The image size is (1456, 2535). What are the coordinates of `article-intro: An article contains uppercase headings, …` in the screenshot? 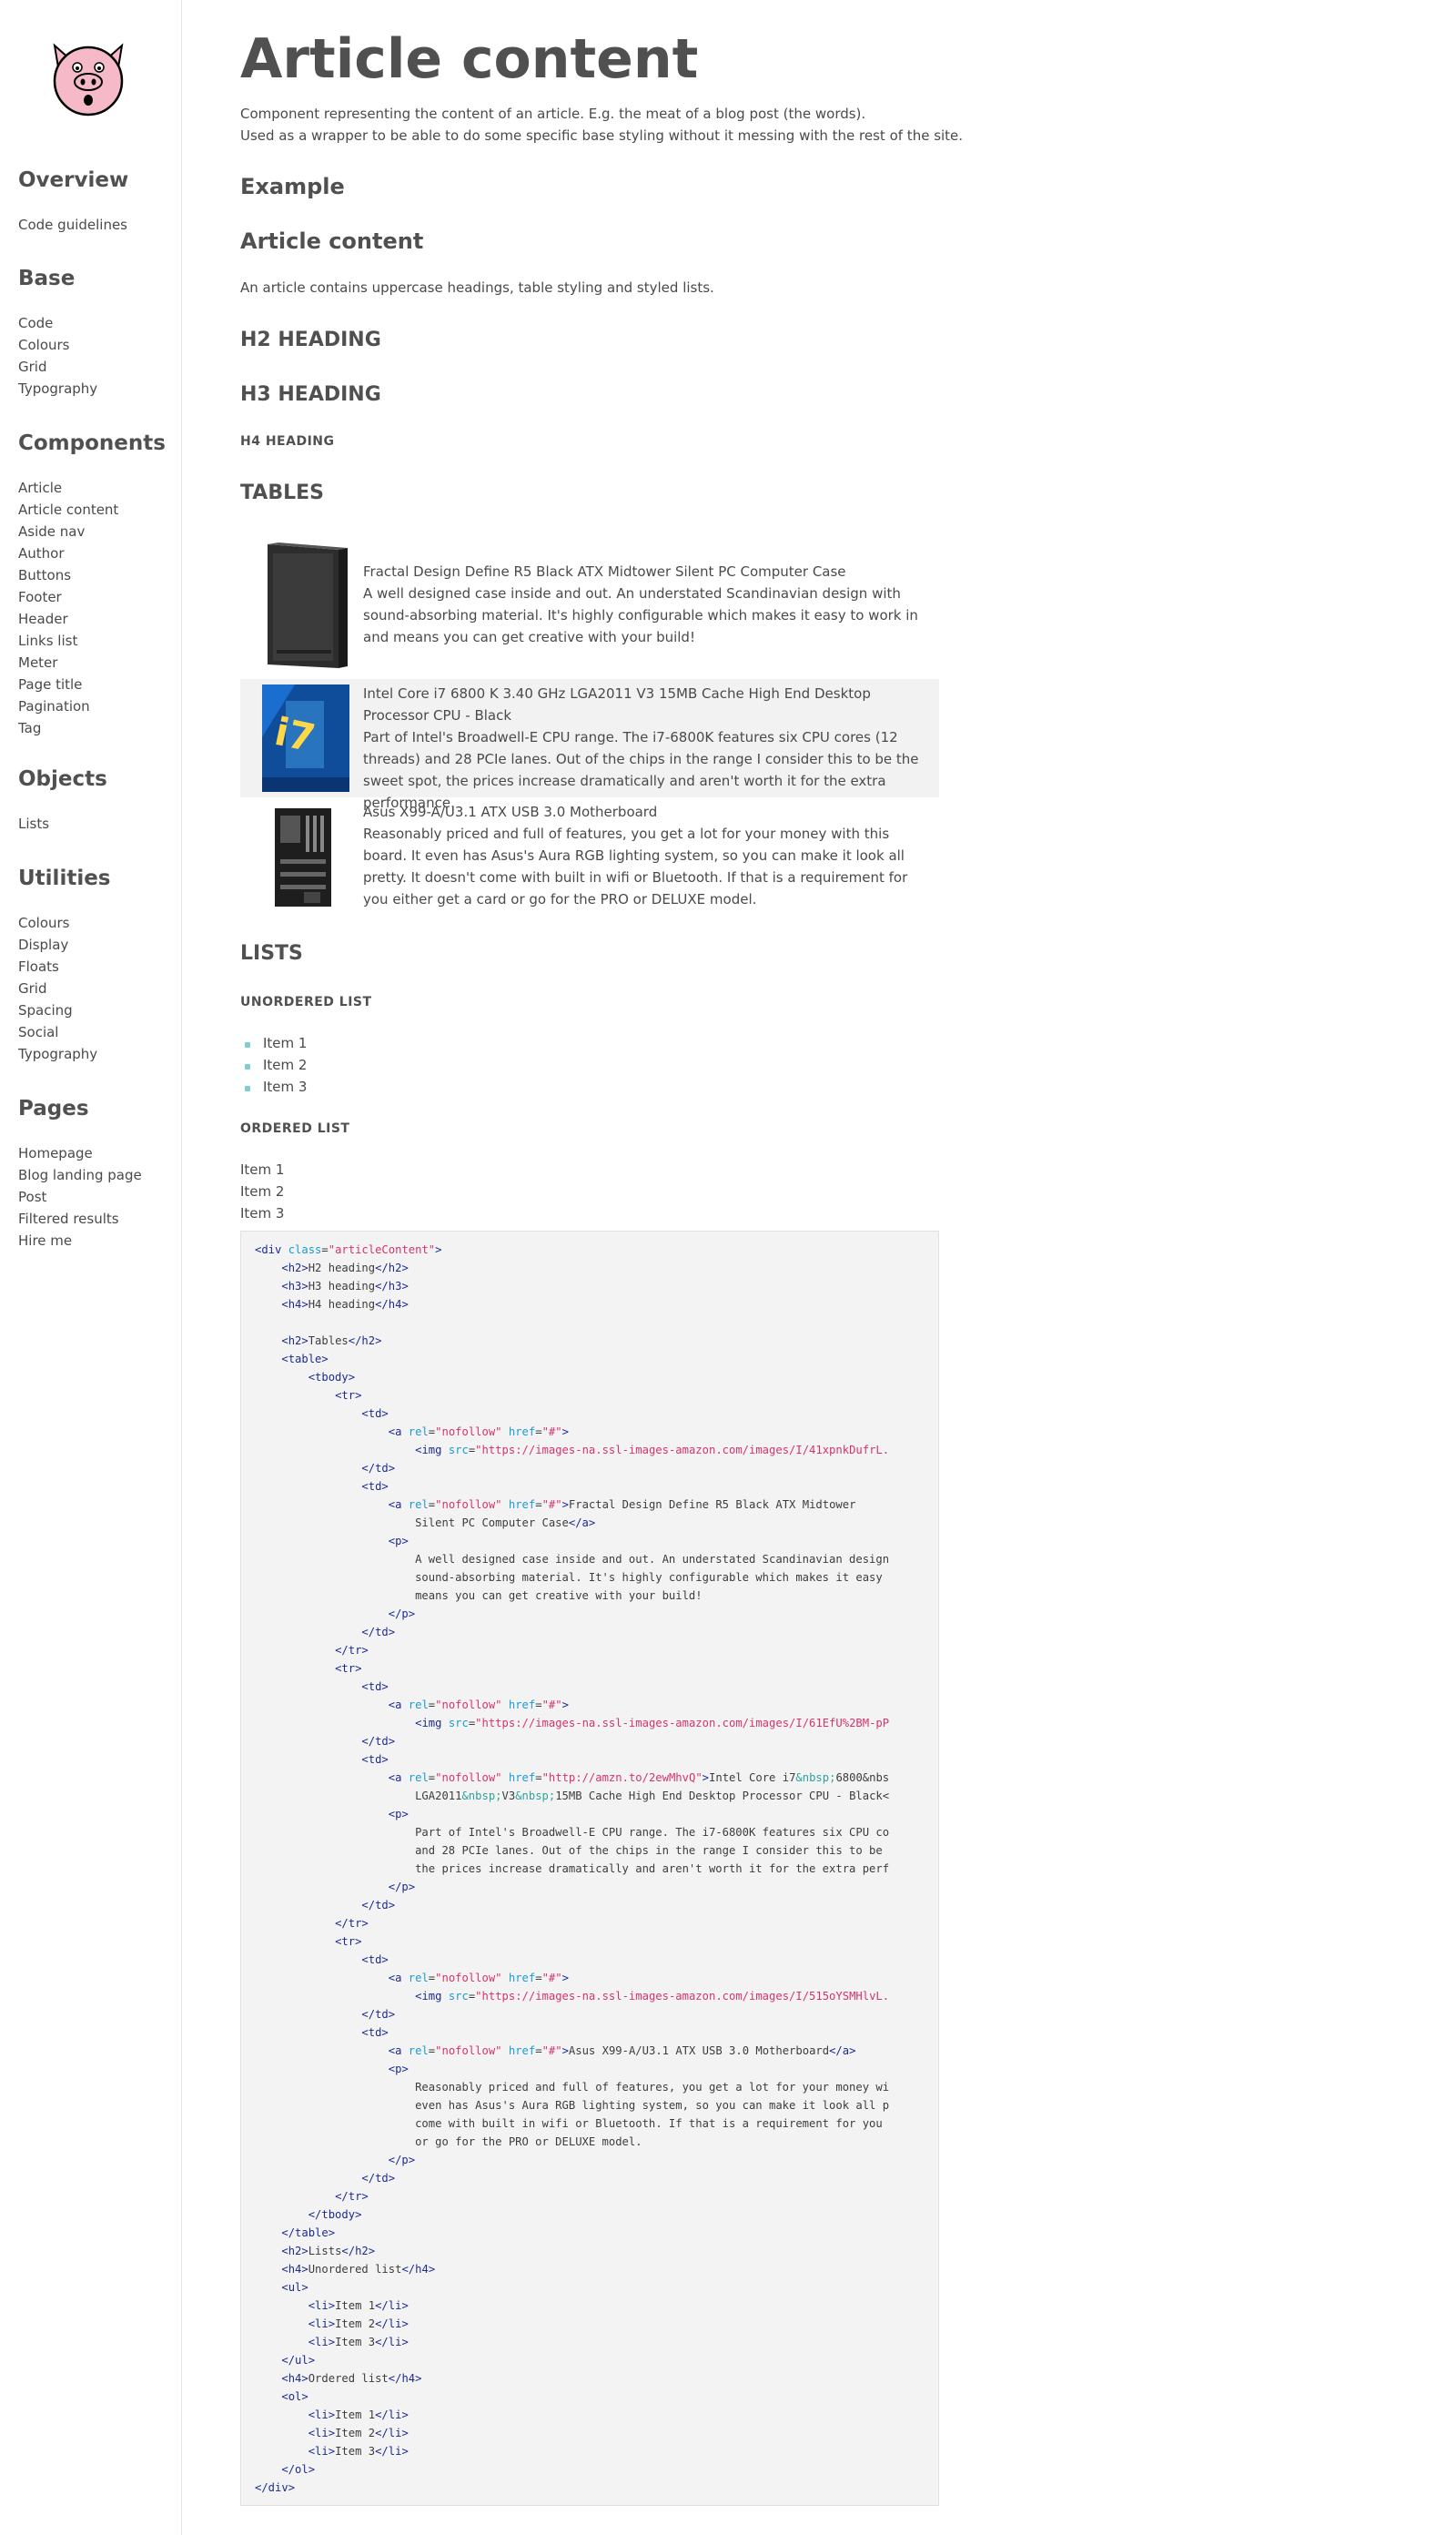 It's located at (477, 287).